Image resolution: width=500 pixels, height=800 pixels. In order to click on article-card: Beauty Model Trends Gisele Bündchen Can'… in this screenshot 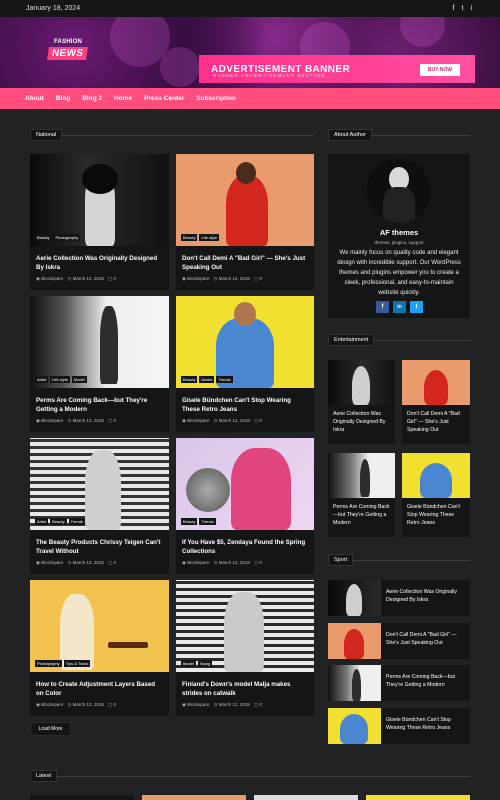, I will do `click(245, 364)`.